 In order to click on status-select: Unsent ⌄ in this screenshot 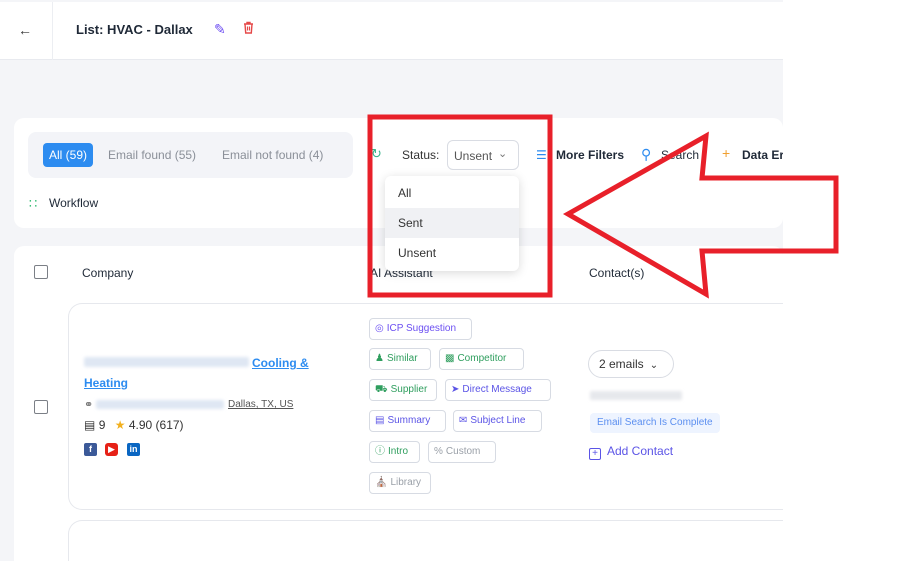, I will do `click(483, 155)`.